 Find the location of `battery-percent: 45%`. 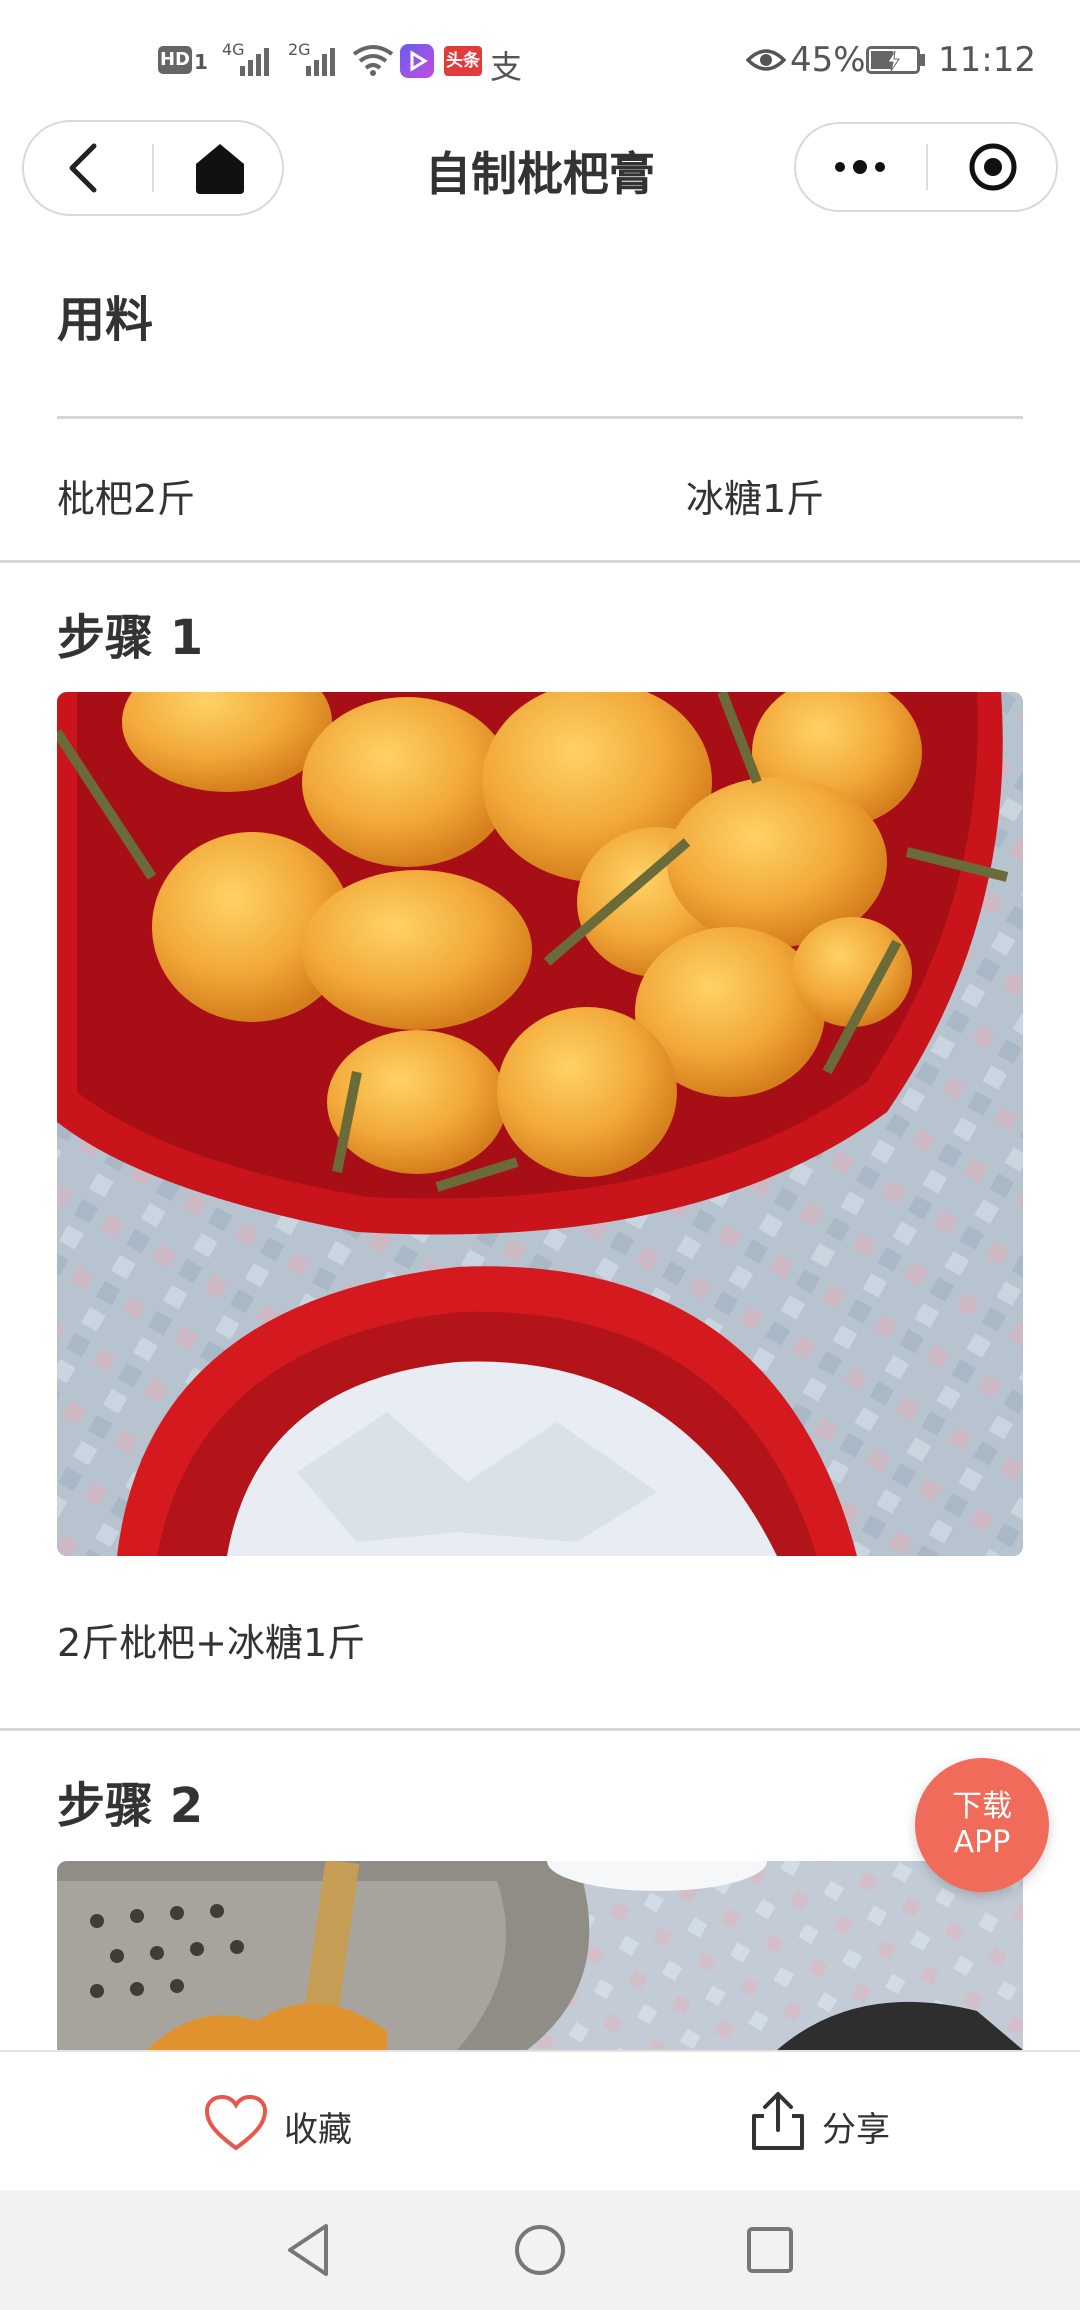

battery-percent: 45% is located at coordinates (828, 60).